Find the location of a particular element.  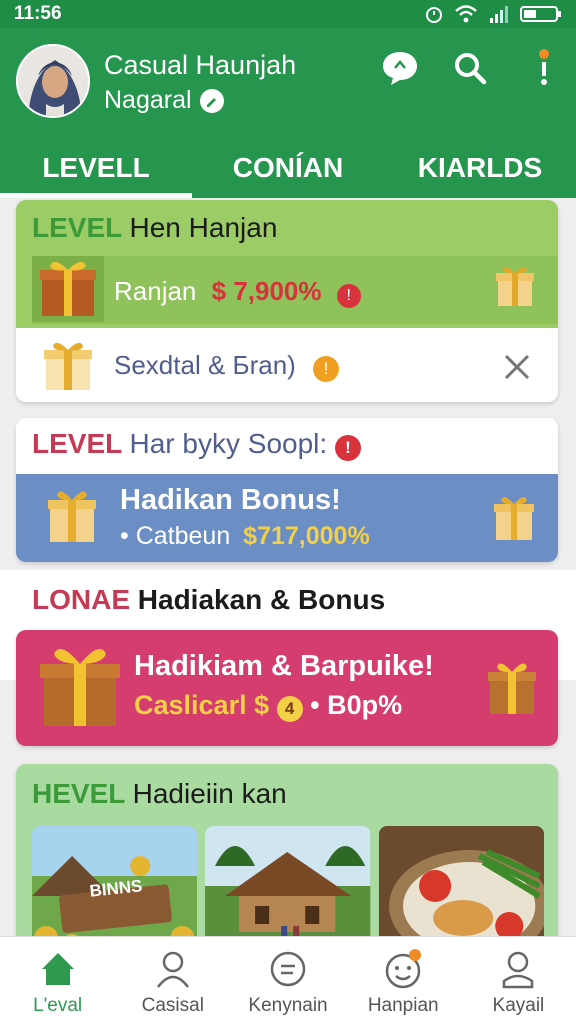

card3-sub: Caslicarl $ 4 • B0p% is located at coordinates (268, 706).